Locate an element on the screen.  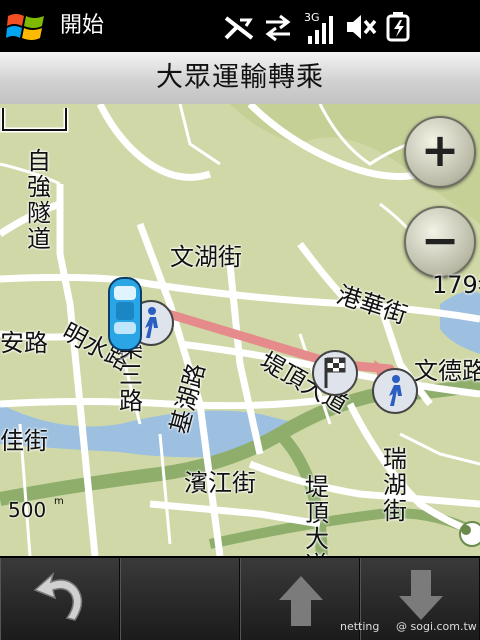
watermark-text: netting is located at coordinates (360, 626).